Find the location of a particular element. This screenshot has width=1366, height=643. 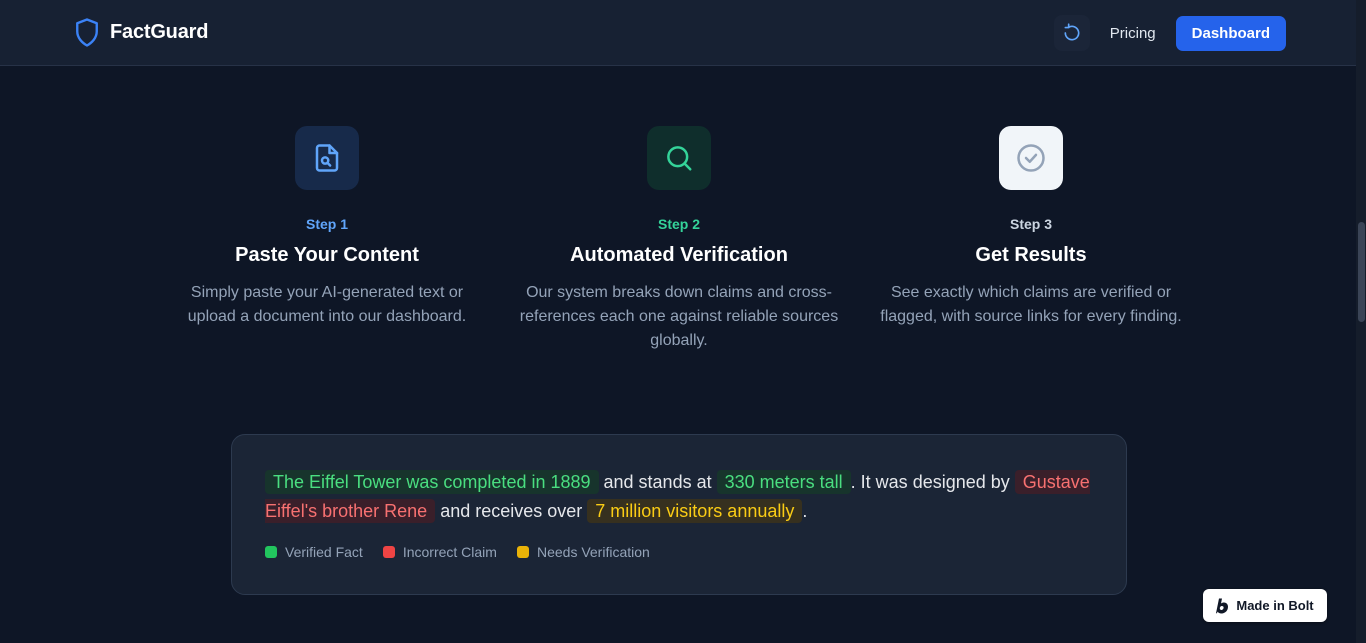

search-icon is located at coordinates (679, 158).